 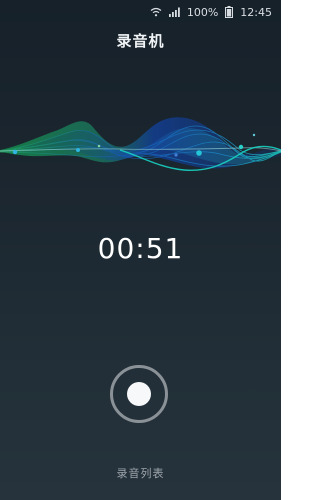 I want to click on status-indicators: 100% 12:45, so click(x=211, y=12).